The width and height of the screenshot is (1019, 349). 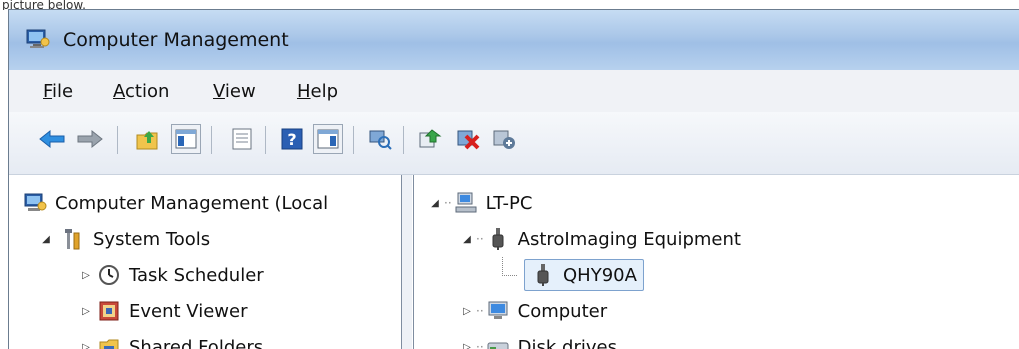 I want to click on tree-label: Computer, so click(x=562, y=311).